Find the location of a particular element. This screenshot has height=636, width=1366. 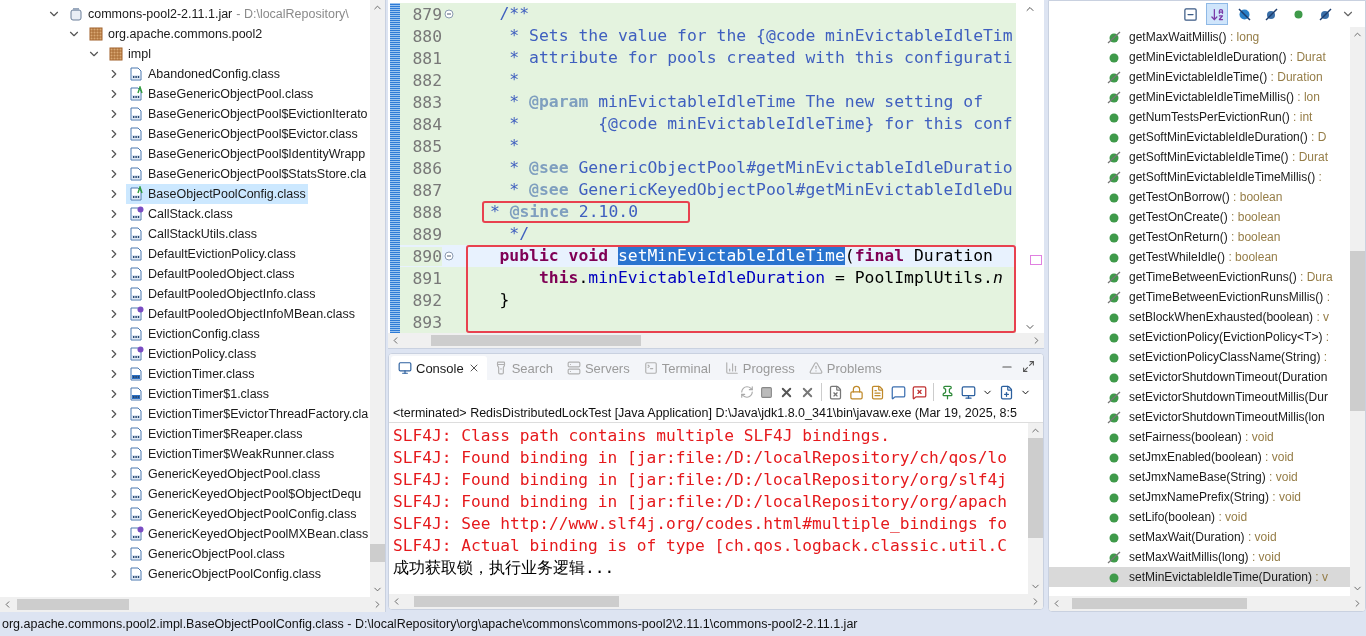

outline-item: setJmxNameBase(String) : void is located at coordinates (1199, 477).